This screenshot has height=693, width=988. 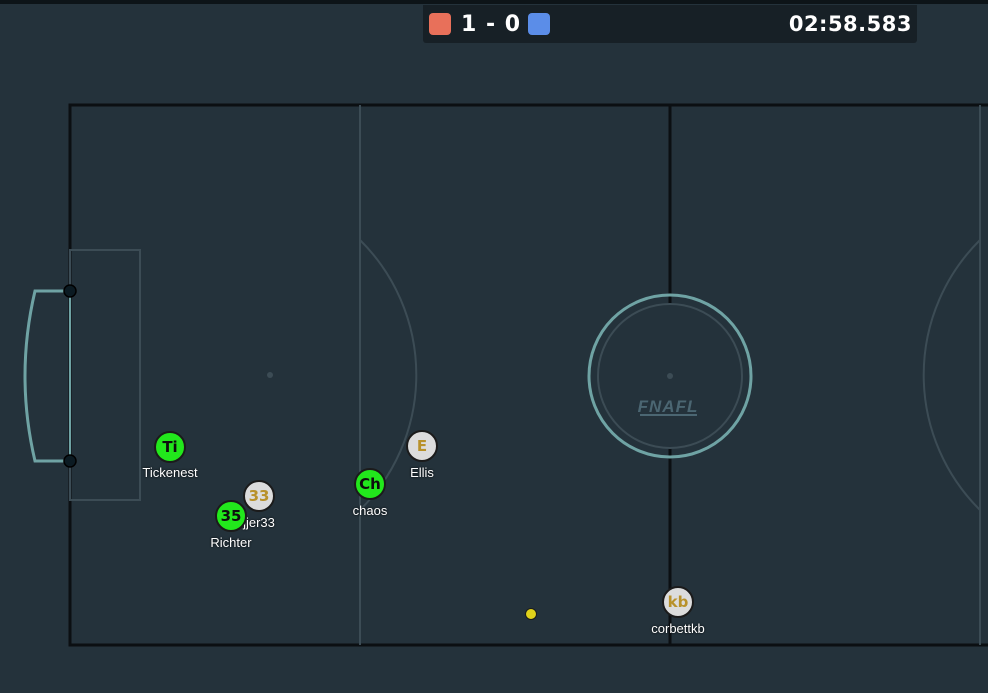 I want to click on goal-box, so click(x=105, y=375).